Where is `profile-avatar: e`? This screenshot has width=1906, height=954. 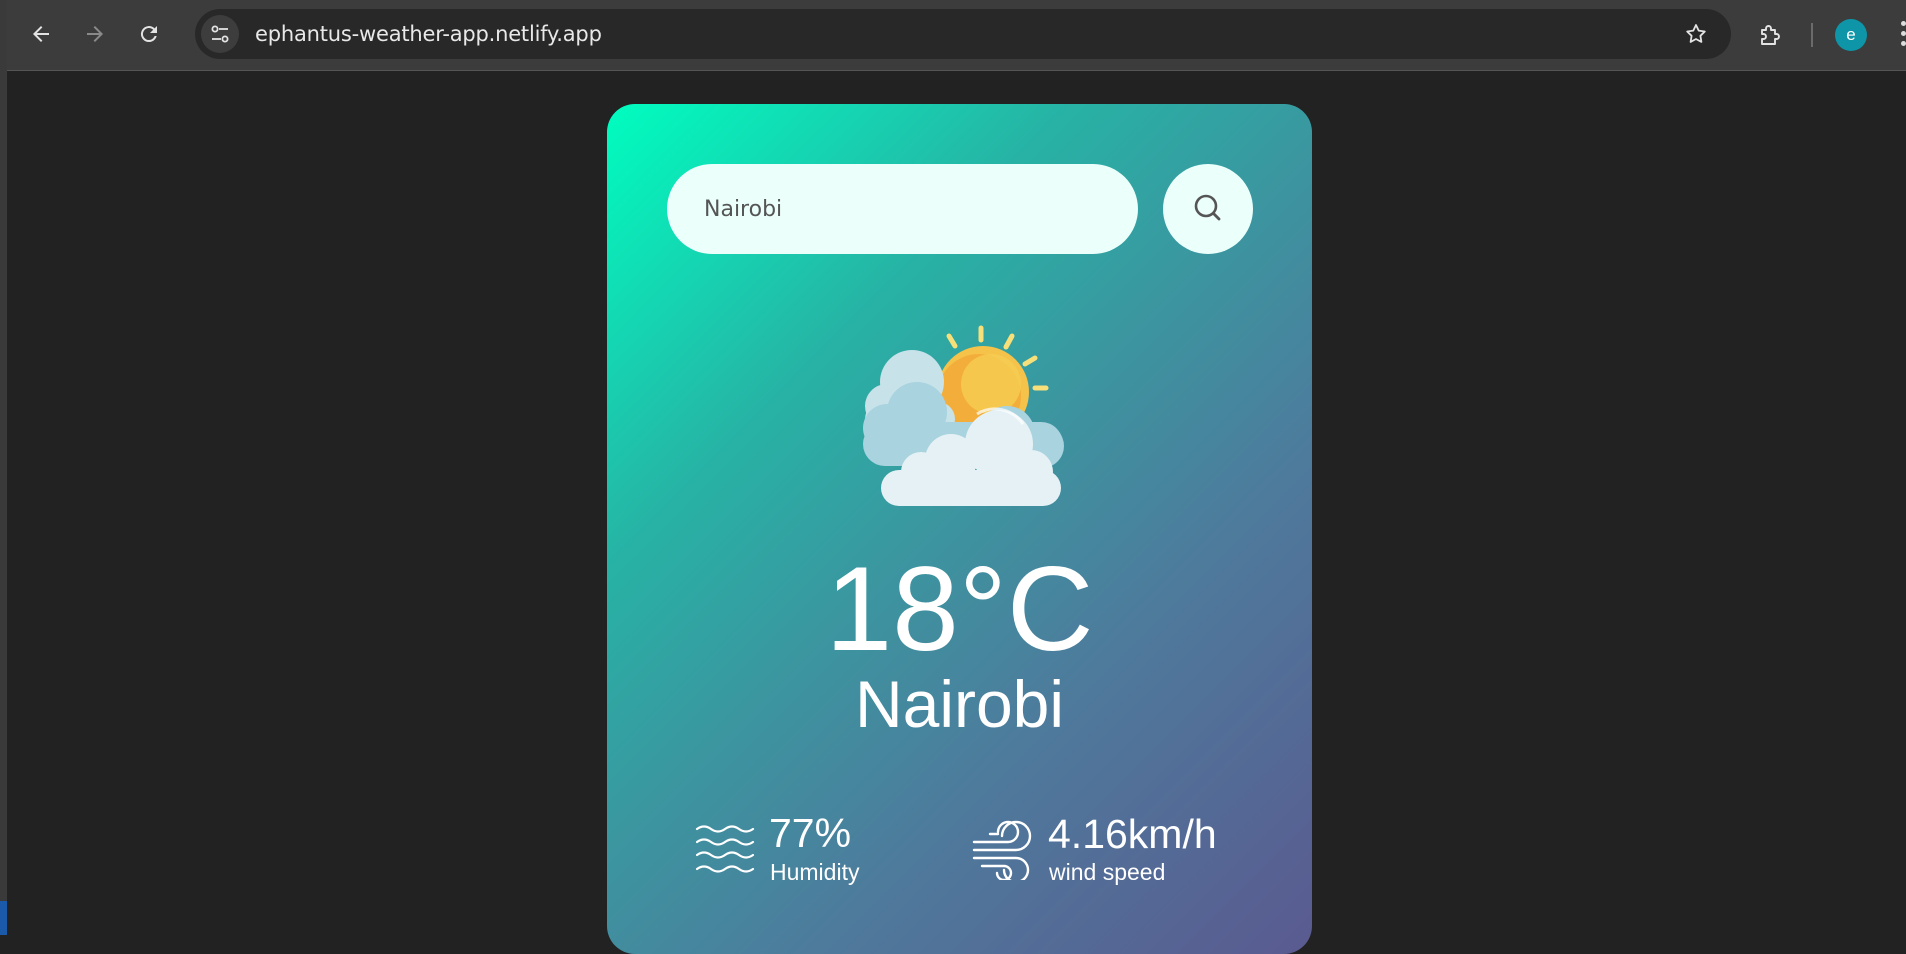
profile-avatar: e is located at coordinates (1851, 35).